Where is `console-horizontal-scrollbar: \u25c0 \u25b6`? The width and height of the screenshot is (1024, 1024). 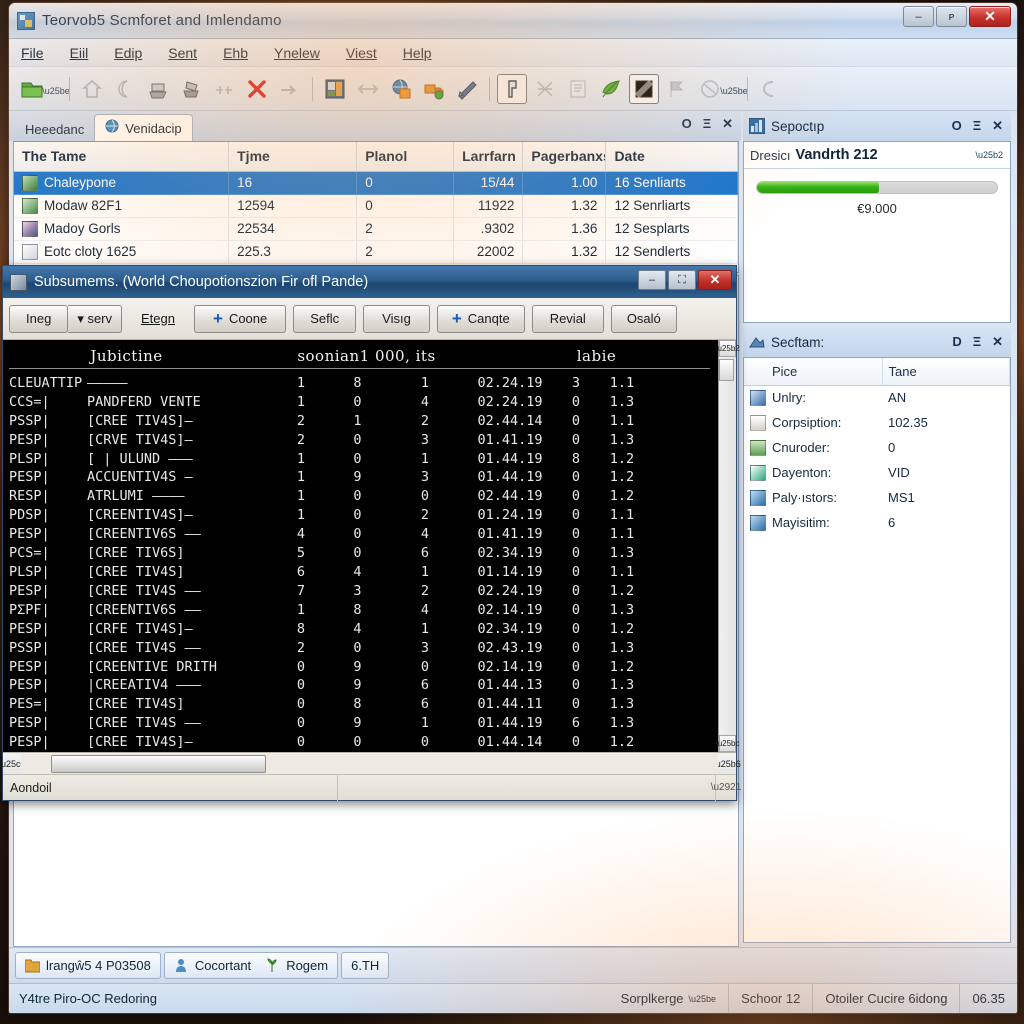 console-horizontal-scrollbar: \u25c0 \u25b6 is located at coordinates (370, 763).